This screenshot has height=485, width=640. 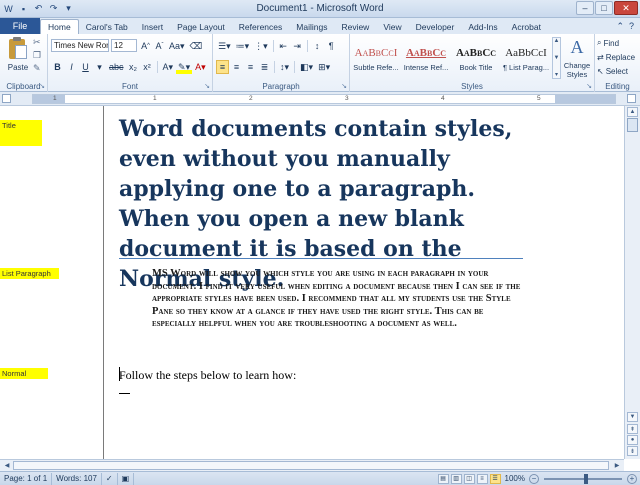 I want to click on scroll-up-icon: ▲, so click(x=632, y=112).